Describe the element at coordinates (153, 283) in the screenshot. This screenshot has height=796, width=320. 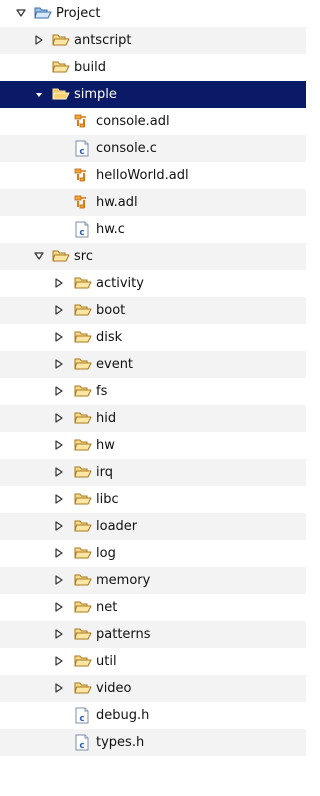
I see `tree-item-folder: activity` at that location.